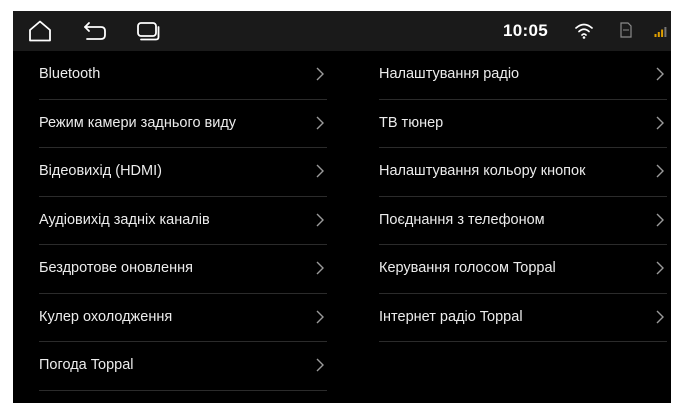 This screenshot has height=413, width=678. What do you see at coordinates (449, 74) in the screenshot?
I see `settings-item-label: Налаштування радіо` at bounding box center [449, 74].